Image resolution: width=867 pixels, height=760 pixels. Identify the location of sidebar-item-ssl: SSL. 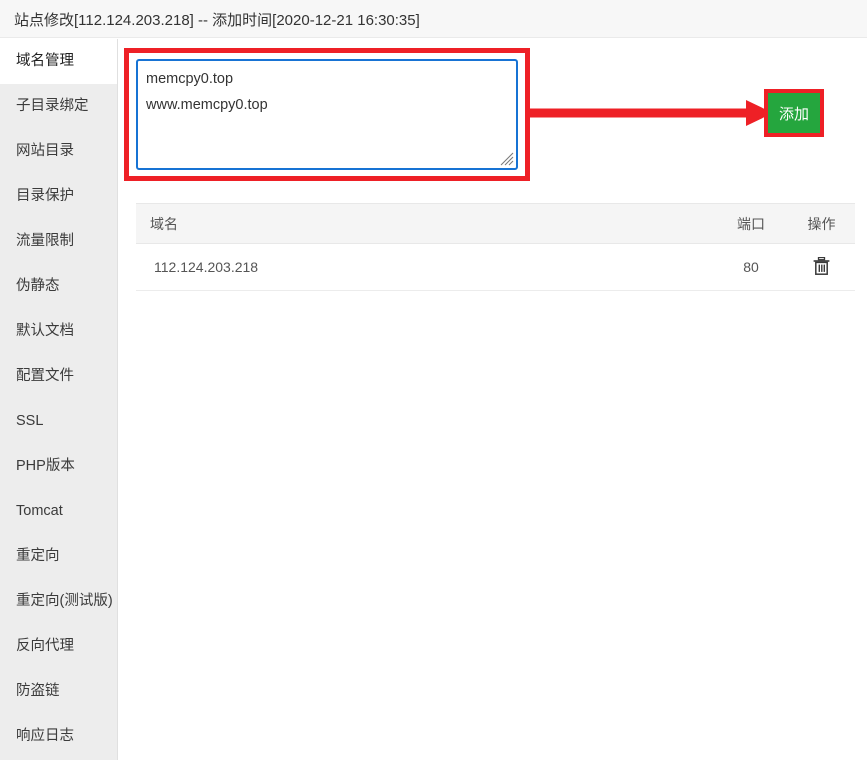
(58, 421).